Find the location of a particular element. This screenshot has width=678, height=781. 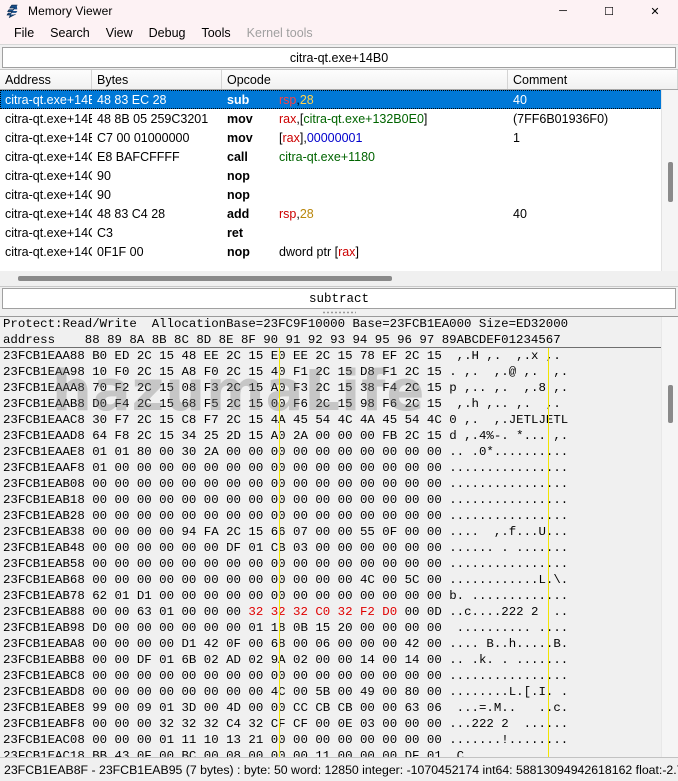

hex-byte: DF is located at coordinates (148, 660).